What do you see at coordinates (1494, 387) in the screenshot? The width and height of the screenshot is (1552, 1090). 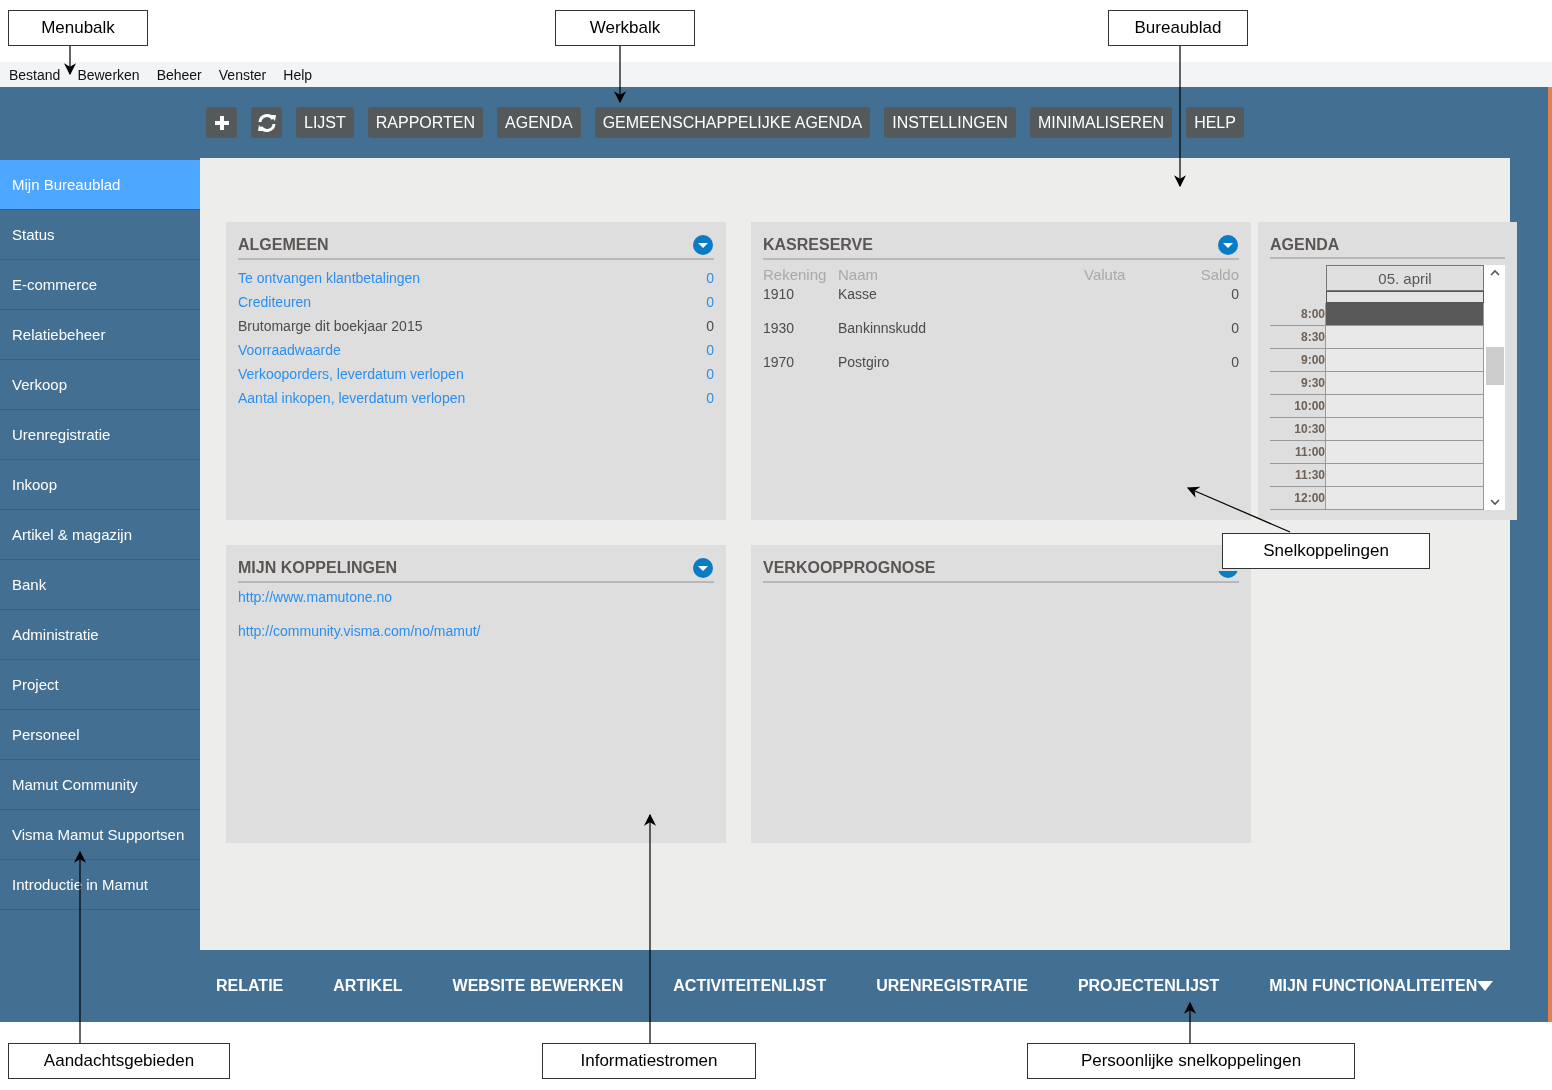 I see `scrollbar` at bounding box center [1494, 387].